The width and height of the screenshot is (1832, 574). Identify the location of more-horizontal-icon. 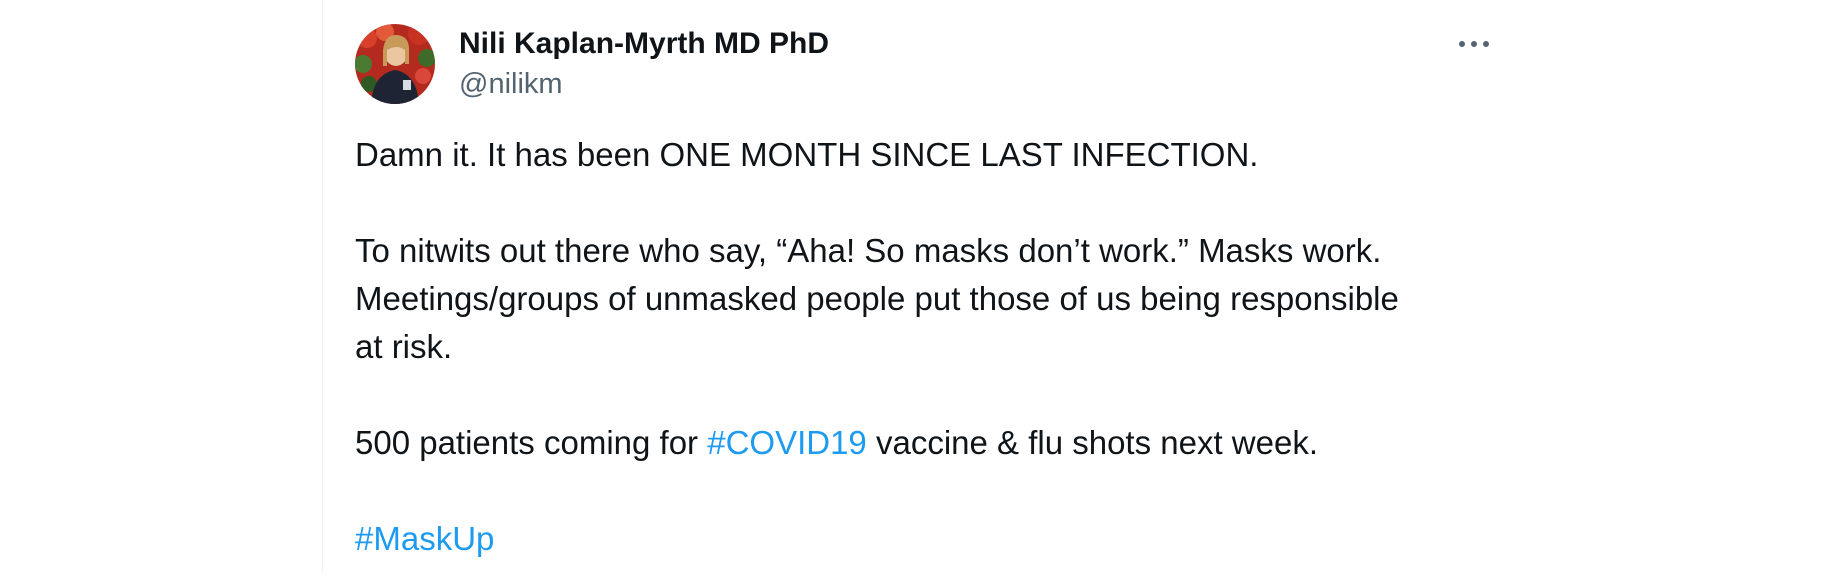
(1474, 44).